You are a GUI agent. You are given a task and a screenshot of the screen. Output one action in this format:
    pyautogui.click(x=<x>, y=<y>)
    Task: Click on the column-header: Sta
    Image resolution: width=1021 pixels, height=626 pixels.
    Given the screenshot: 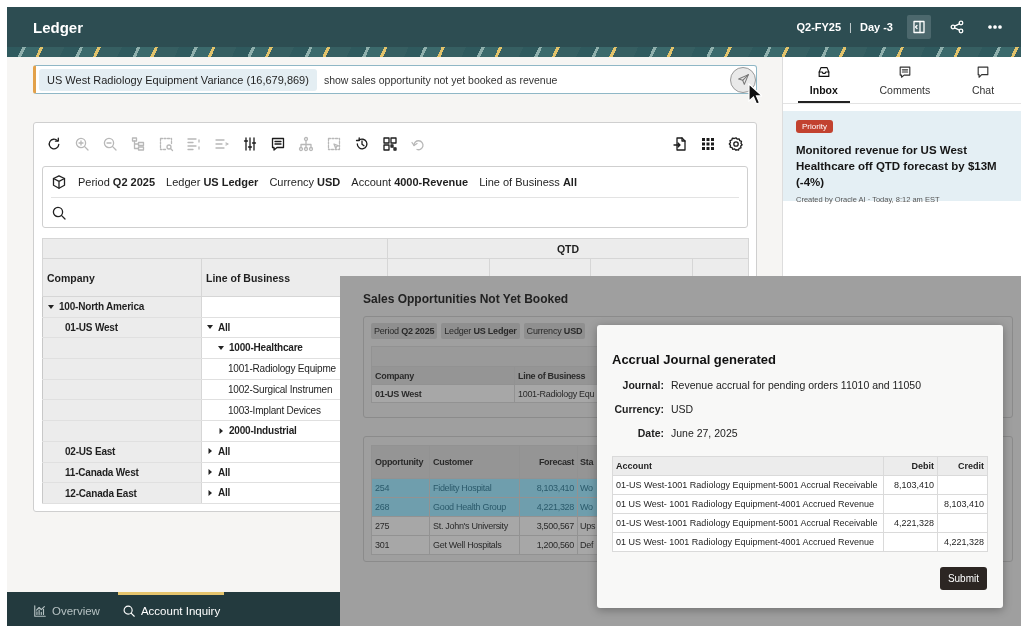 What is the action you would take?
    pyautogui.click(x=587, y=462)
    